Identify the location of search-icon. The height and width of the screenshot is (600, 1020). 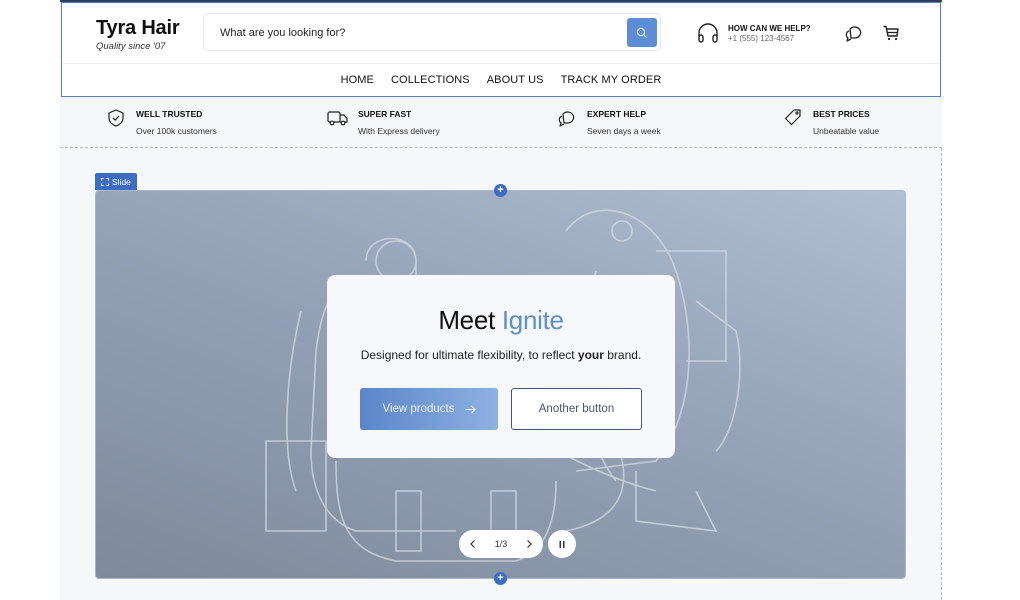
(641, 32).